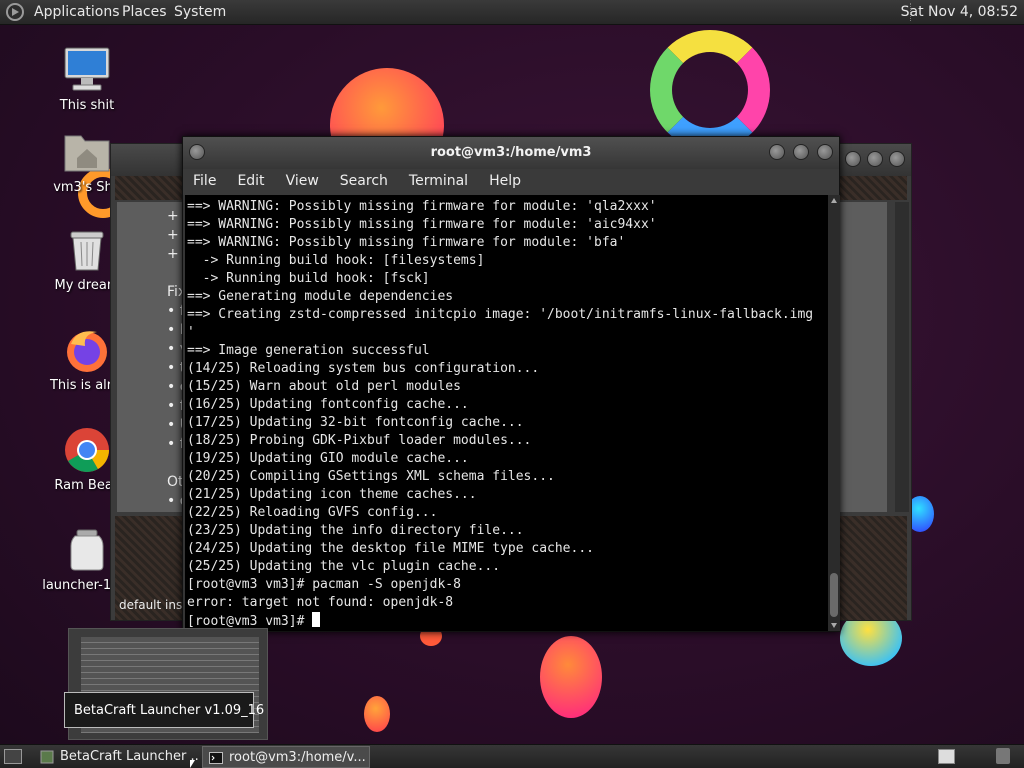  Describe the element at coordinates (320, 296) in the screenshot. I see `terminal-line: ==> Generating module dependencies` at that location.